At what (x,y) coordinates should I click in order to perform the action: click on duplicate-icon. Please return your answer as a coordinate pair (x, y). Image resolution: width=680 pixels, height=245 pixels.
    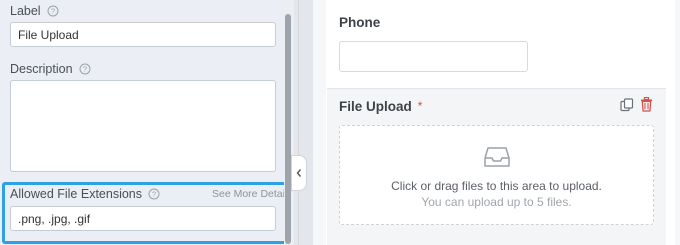
    Looking at the image, I should click on (627, 105).